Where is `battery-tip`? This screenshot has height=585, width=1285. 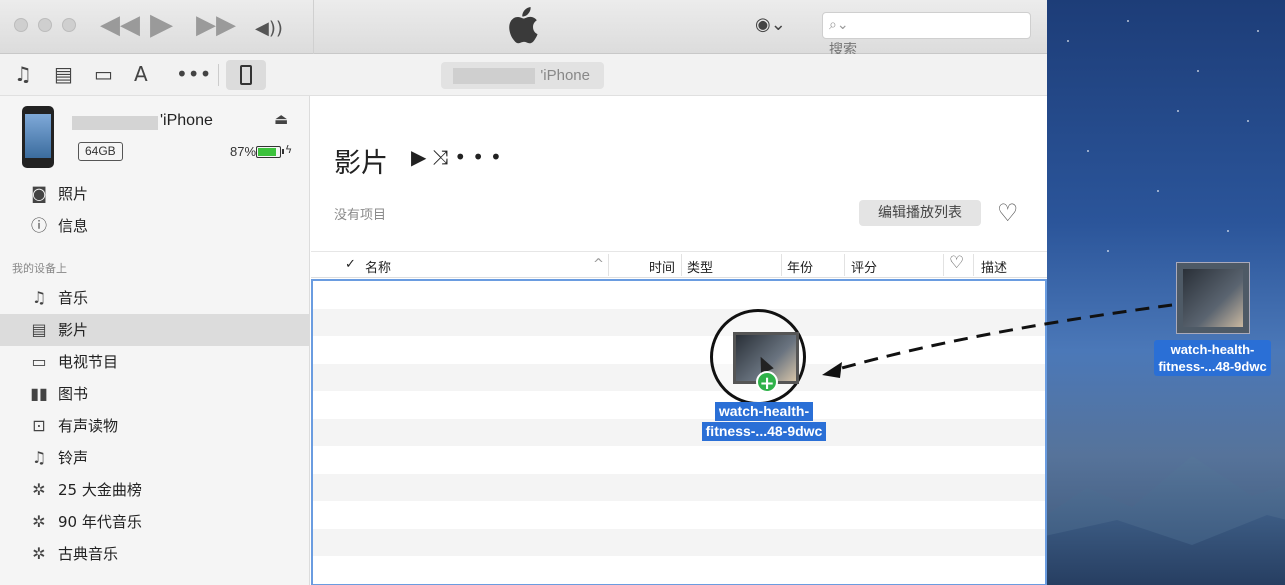 battery-tip is located at coordinates (283, 151).